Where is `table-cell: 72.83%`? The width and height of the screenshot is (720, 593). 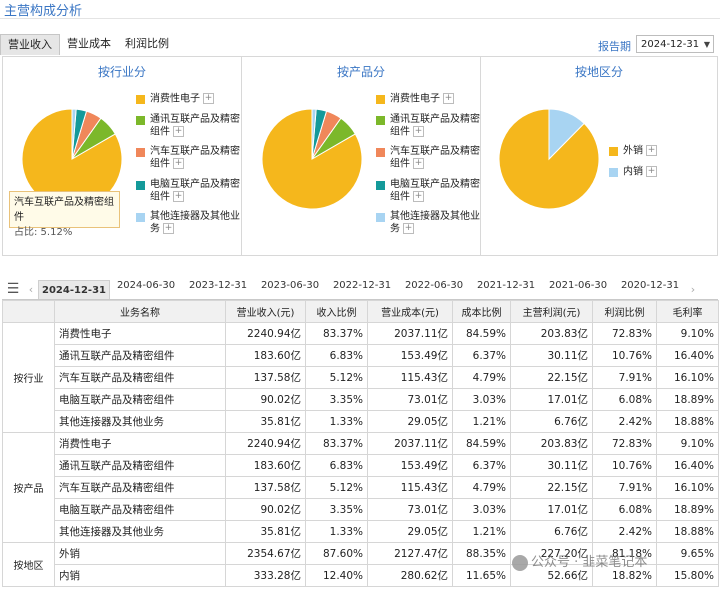
table-cell: 72.83% is located at coordinates (624, 333).